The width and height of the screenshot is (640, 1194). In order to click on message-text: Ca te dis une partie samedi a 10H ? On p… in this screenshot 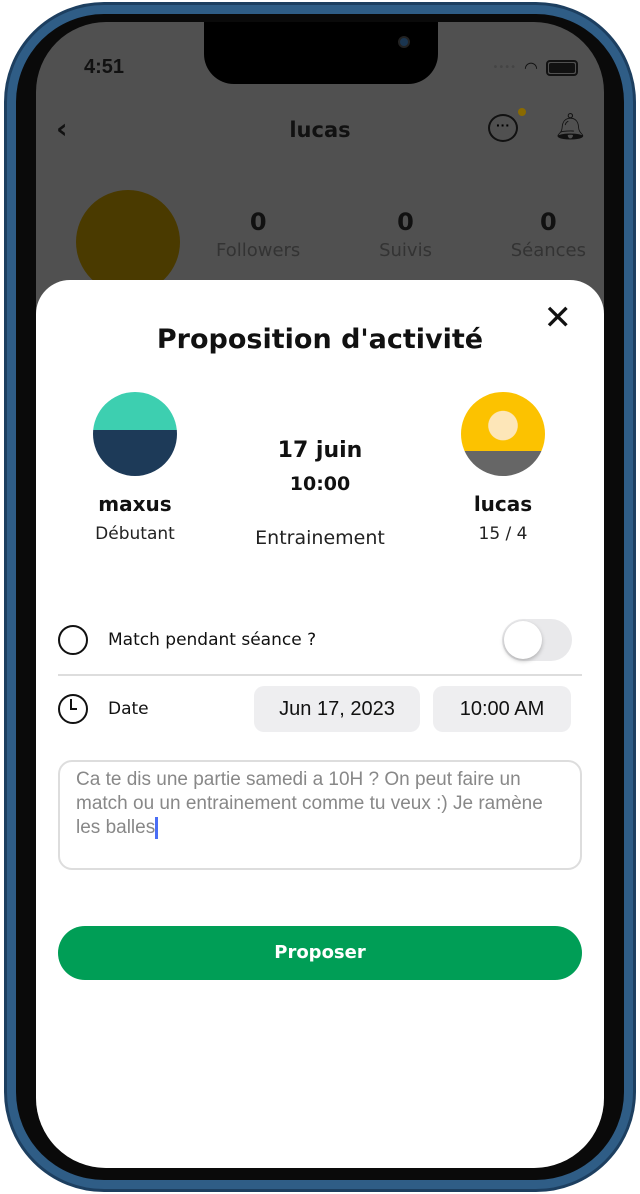, I will do `click(309, 803)`.